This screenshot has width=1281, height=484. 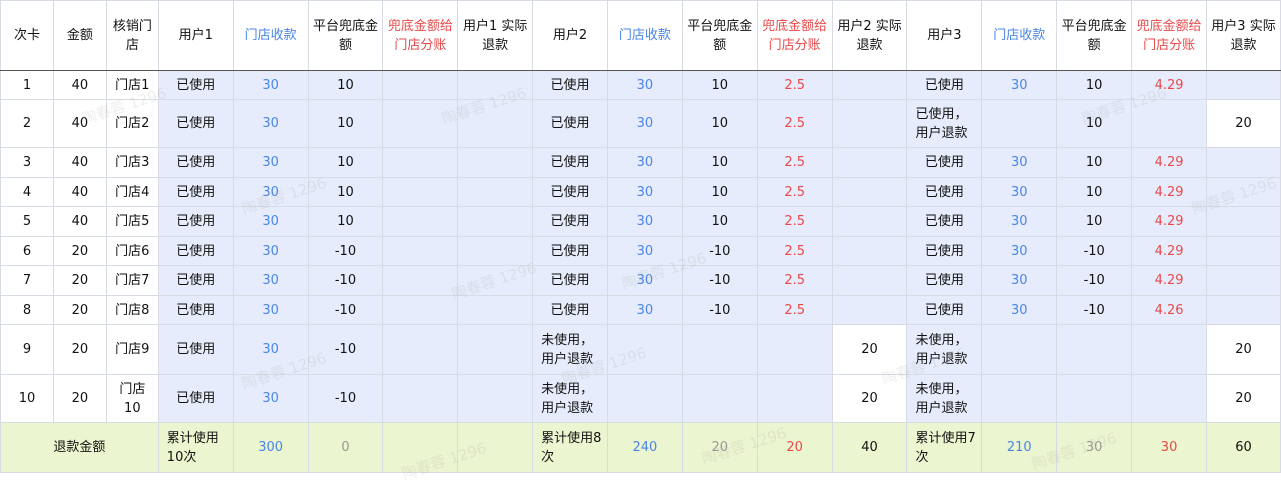 What do you see at coordinates (640, 85) in the screenshot?
I see `table-row: 1 40 门店1 已使用 30 10 已使用 30 10 2.5 已使用 30 10 4.29` at bounding box center [640, 85].